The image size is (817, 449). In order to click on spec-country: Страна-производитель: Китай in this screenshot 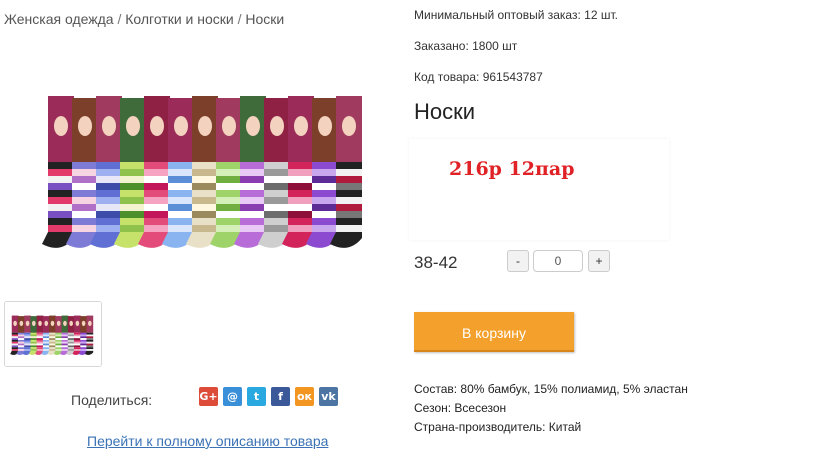, I will do `click(498, 427)`.